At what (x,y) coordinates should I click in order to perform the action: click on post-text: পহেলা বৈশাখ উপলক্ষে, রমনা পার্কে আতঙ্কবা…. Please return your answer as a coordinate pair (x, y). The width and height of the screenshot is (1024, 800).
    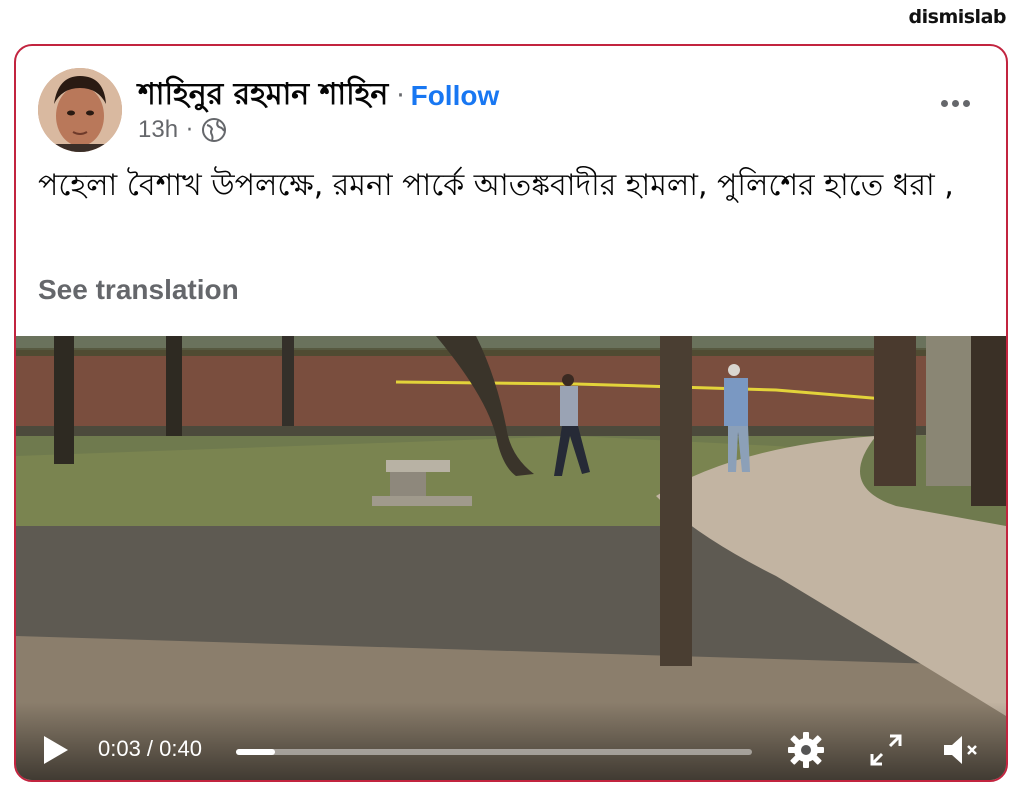
    Looking at the image, I should click on (496, 185).